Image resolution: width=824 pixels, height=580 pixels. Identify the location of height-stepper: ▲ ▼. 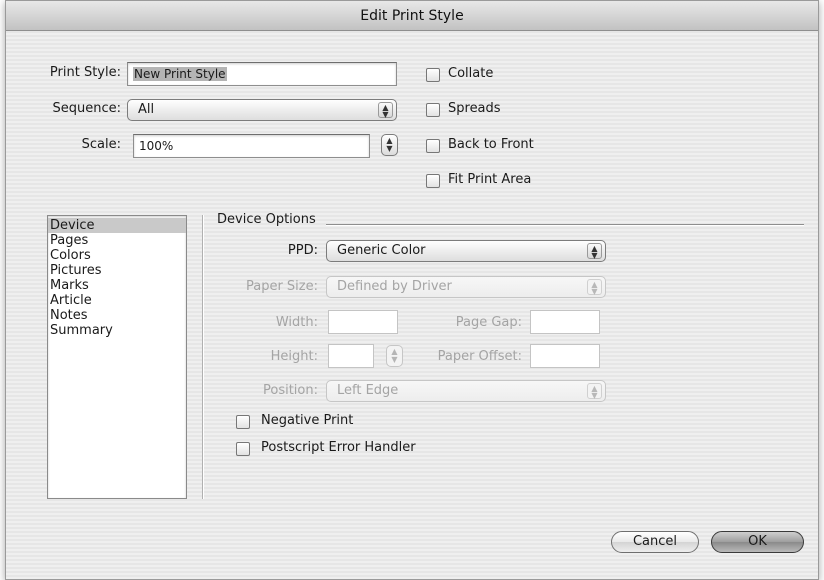
(394, 356).